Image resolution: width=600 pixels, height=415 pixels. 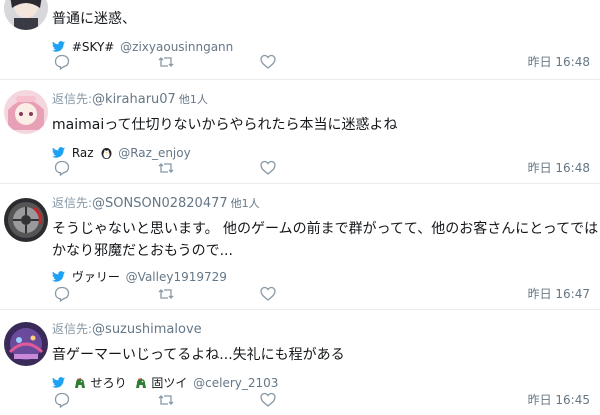 What do you see at coordinates (225, 125) in the screenshot?
I see `tweet-text: maimaiって仕切りないからやられたら本当に迷惑よね` at bounding box center [225, 125].